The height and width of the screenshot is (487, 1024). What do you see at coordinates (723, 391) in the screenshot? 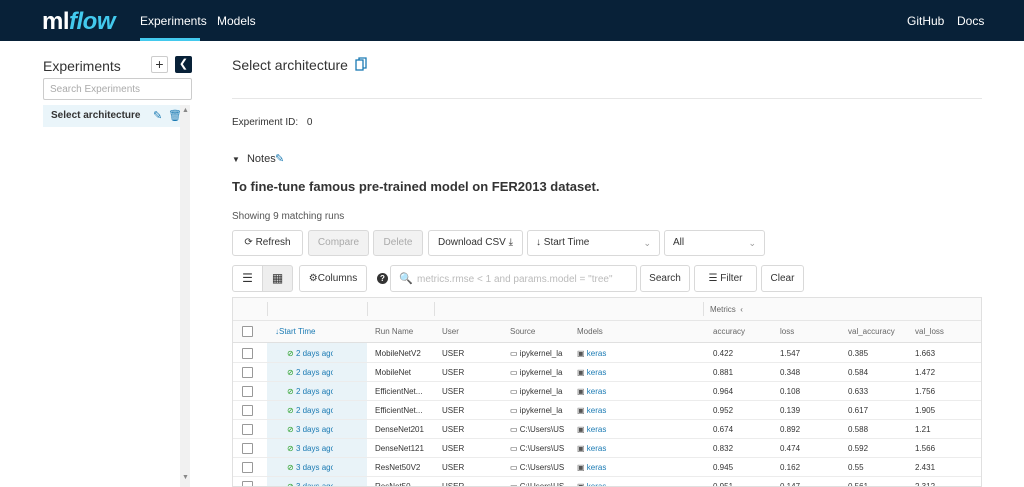
I see `cell-accuracy: 0.964` at bounding box center [723, 391].